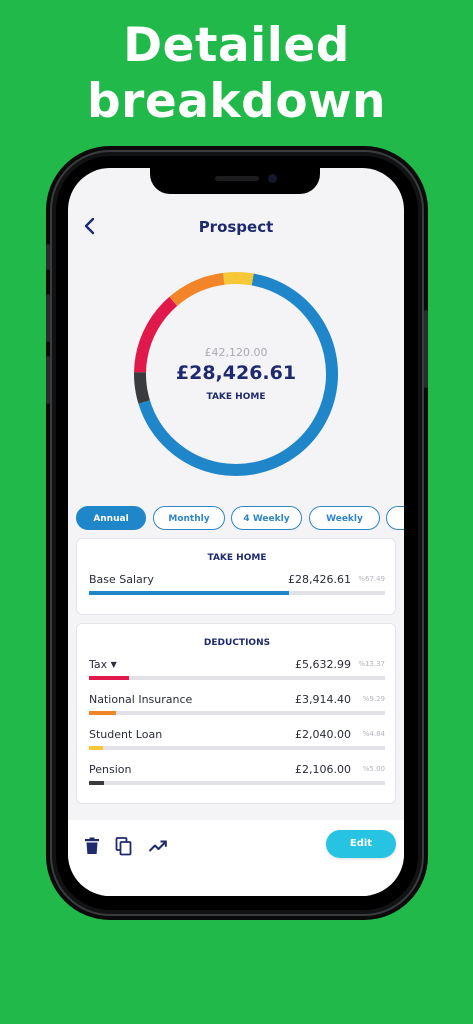  Describe the element at coordinates (110, 769) in the screenshot. I see `row-label: Pension` at that location.